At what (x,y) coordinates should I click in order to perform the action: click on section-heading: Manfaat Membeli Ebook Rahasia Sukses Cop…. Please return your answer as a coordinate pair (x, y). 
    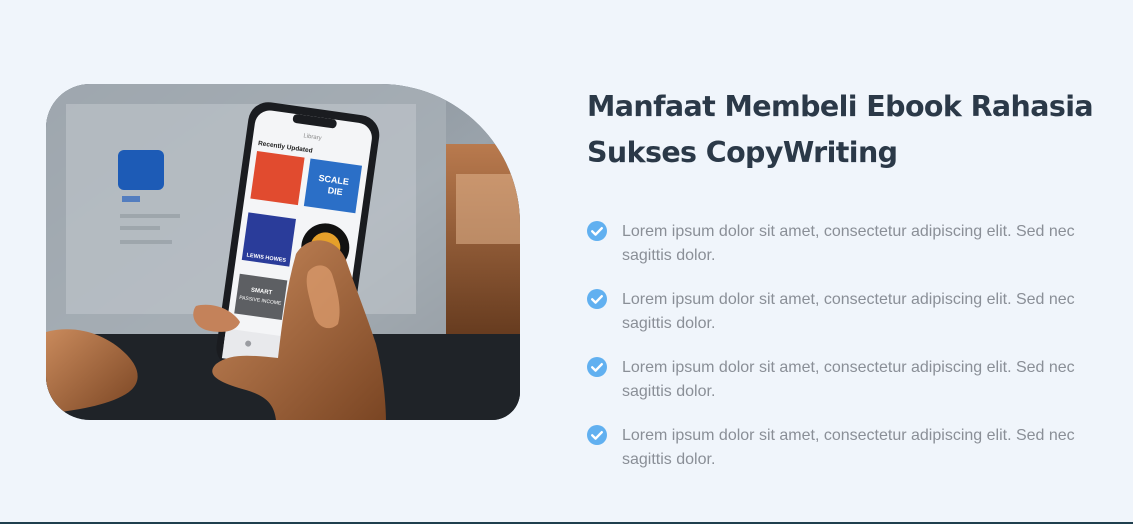
    Looking at the image, I should click on (840, 129).